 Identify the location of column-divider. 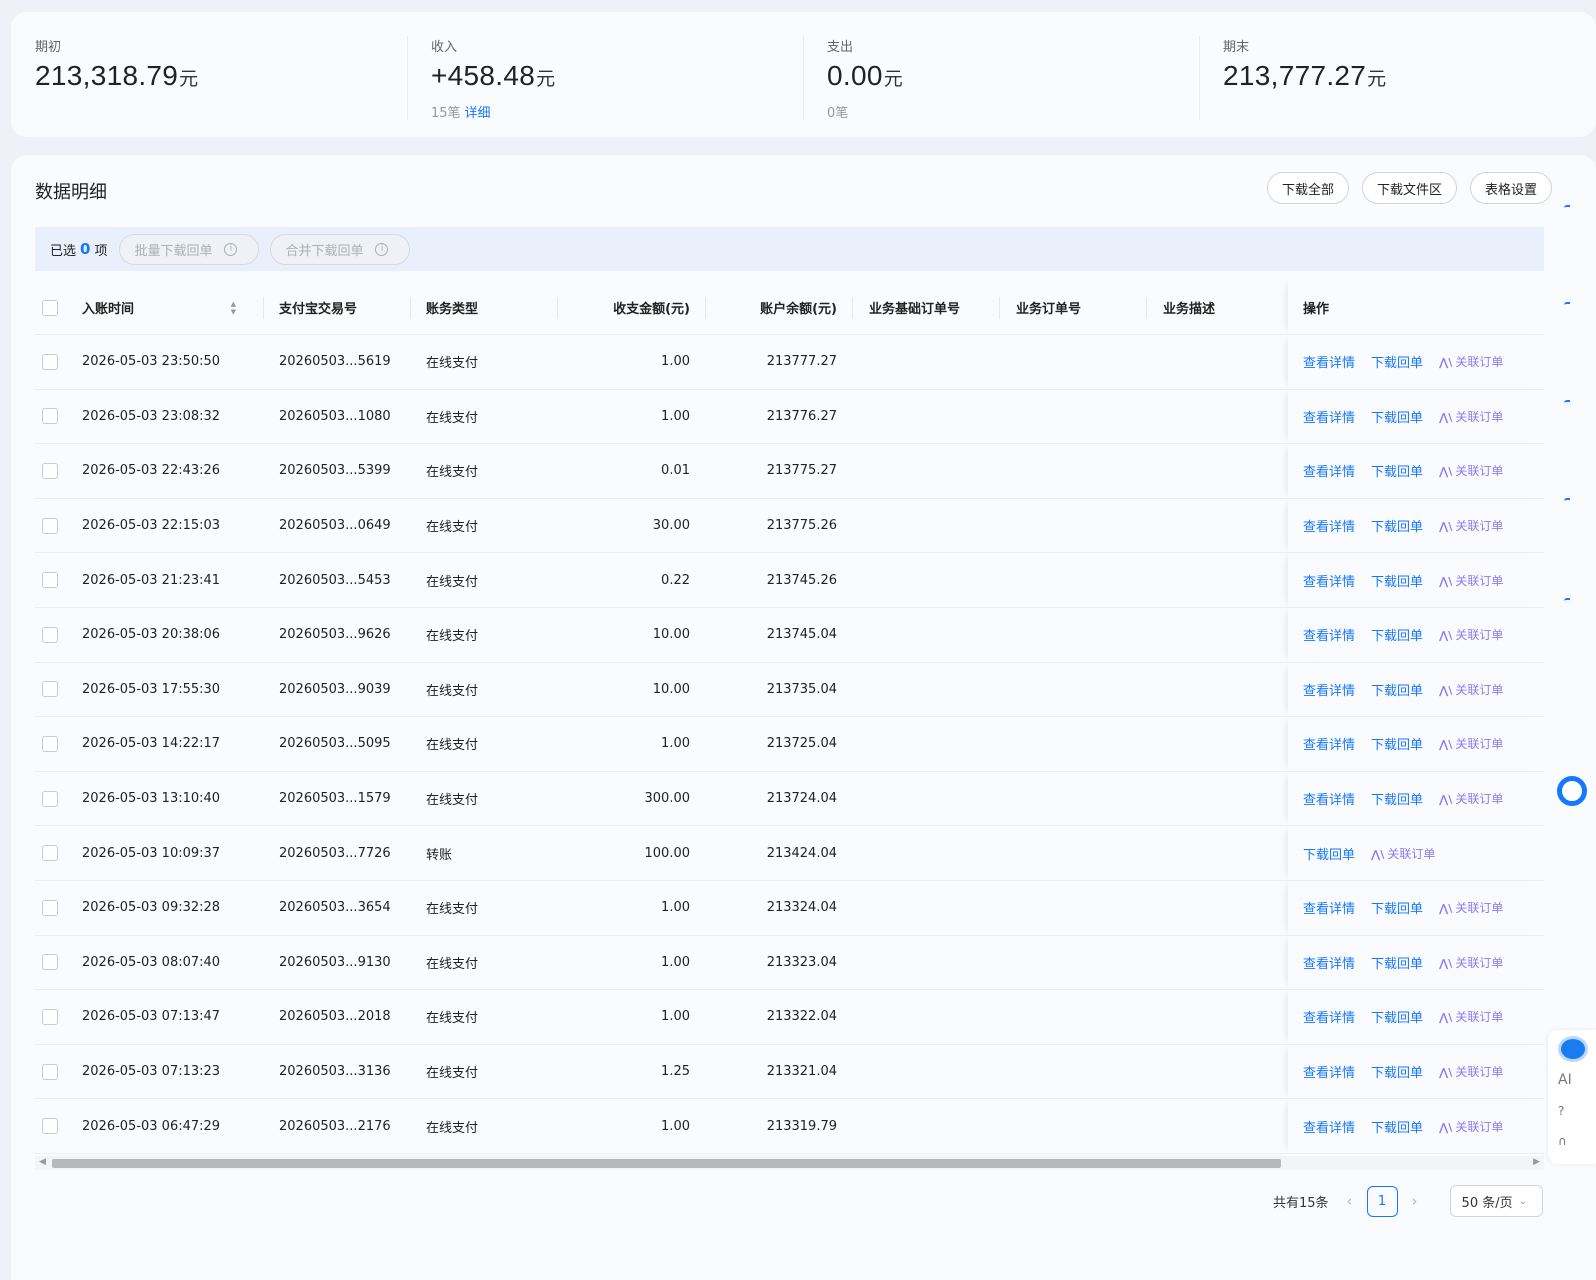
(705, 308).